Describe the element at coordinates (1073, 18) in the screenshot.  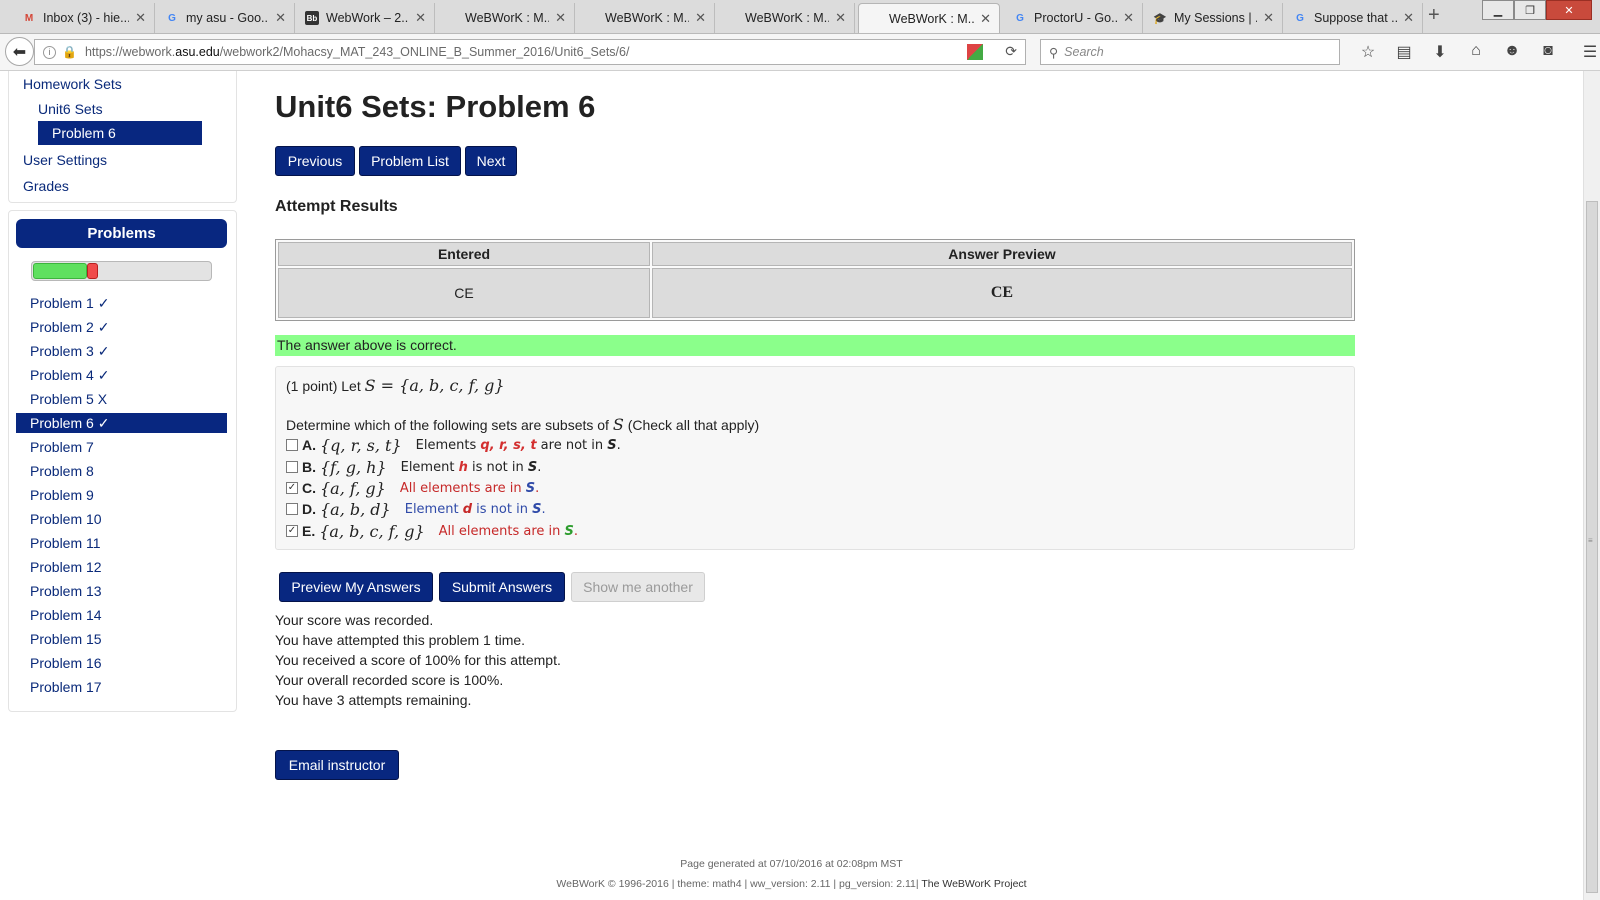
I see `browser-tab: G ProctorU - Go... ✕` at that location.